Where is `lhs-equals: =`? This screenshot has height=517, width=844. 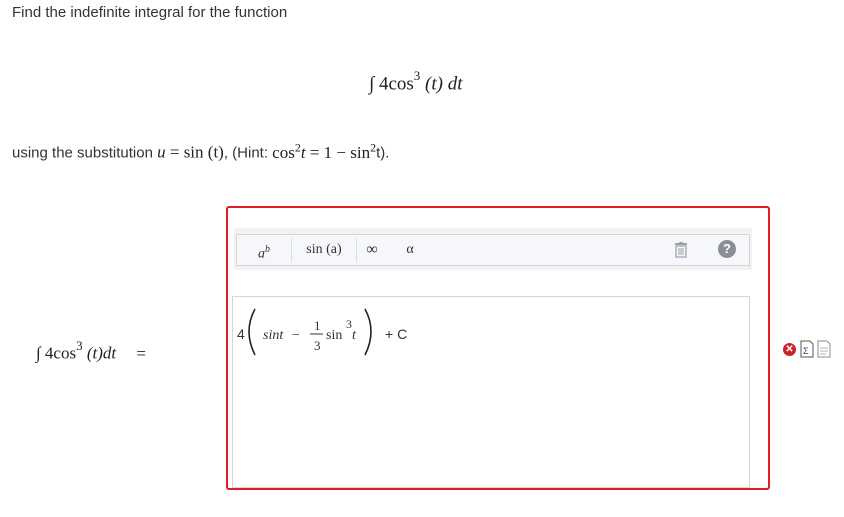
lhs-equals: = is located at coordinates (141, 353).